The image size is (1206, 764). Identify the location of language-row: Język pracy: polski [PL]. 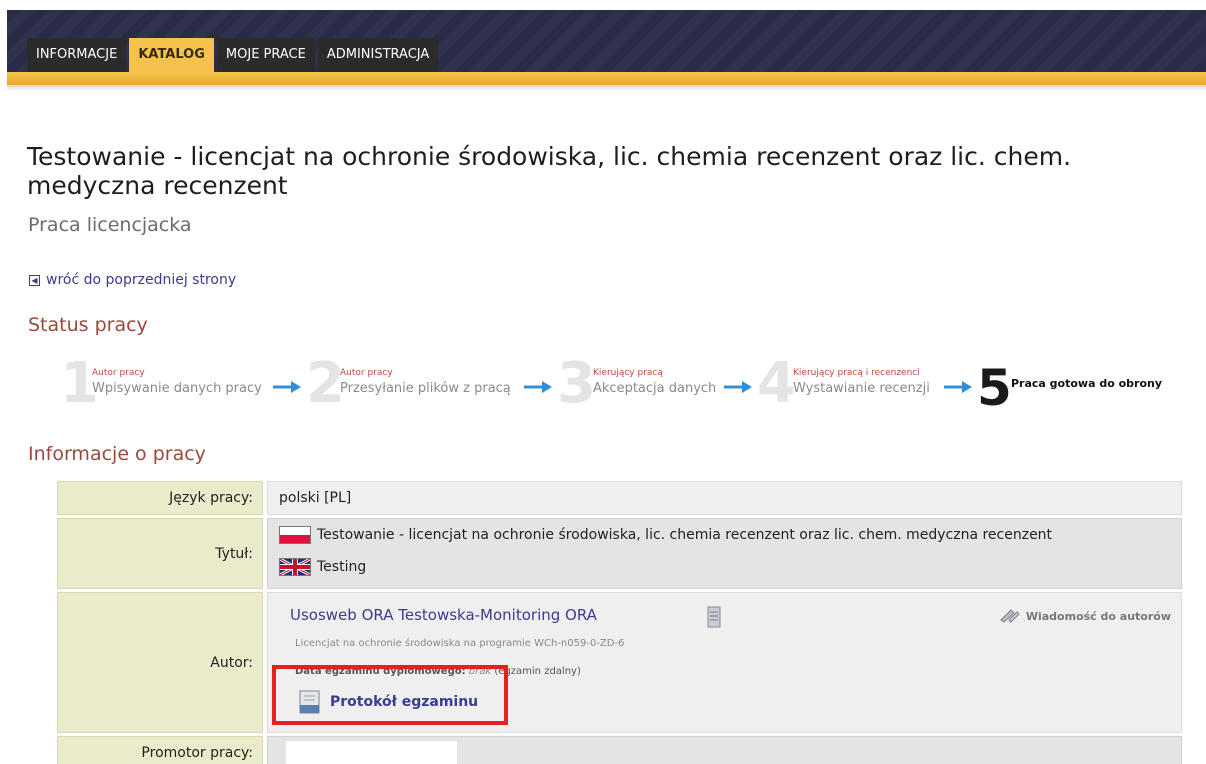
(619, 498).